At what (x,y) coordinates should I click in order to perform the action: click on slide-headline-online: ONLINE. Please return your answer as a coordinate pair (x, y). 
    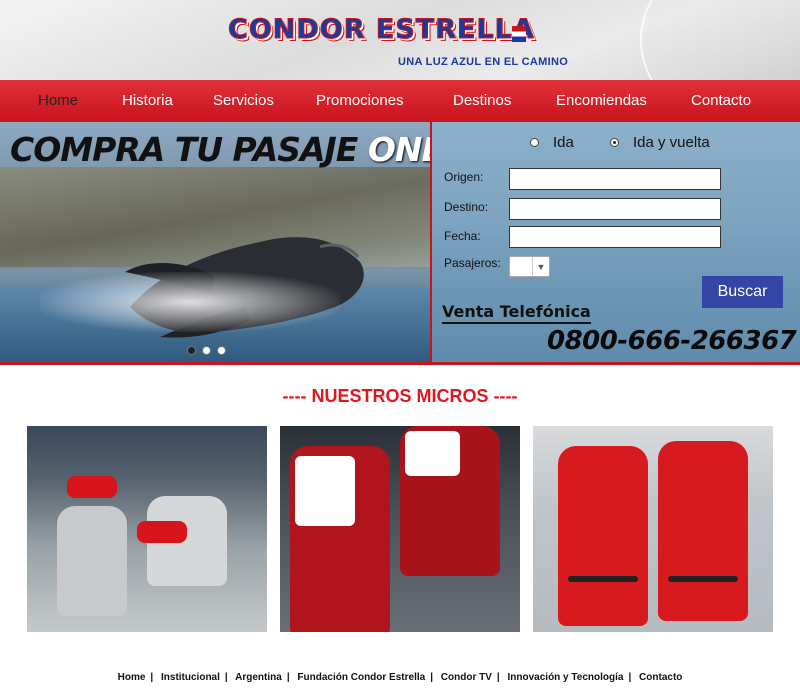
    Looking at the image, I should click on (398, 149).